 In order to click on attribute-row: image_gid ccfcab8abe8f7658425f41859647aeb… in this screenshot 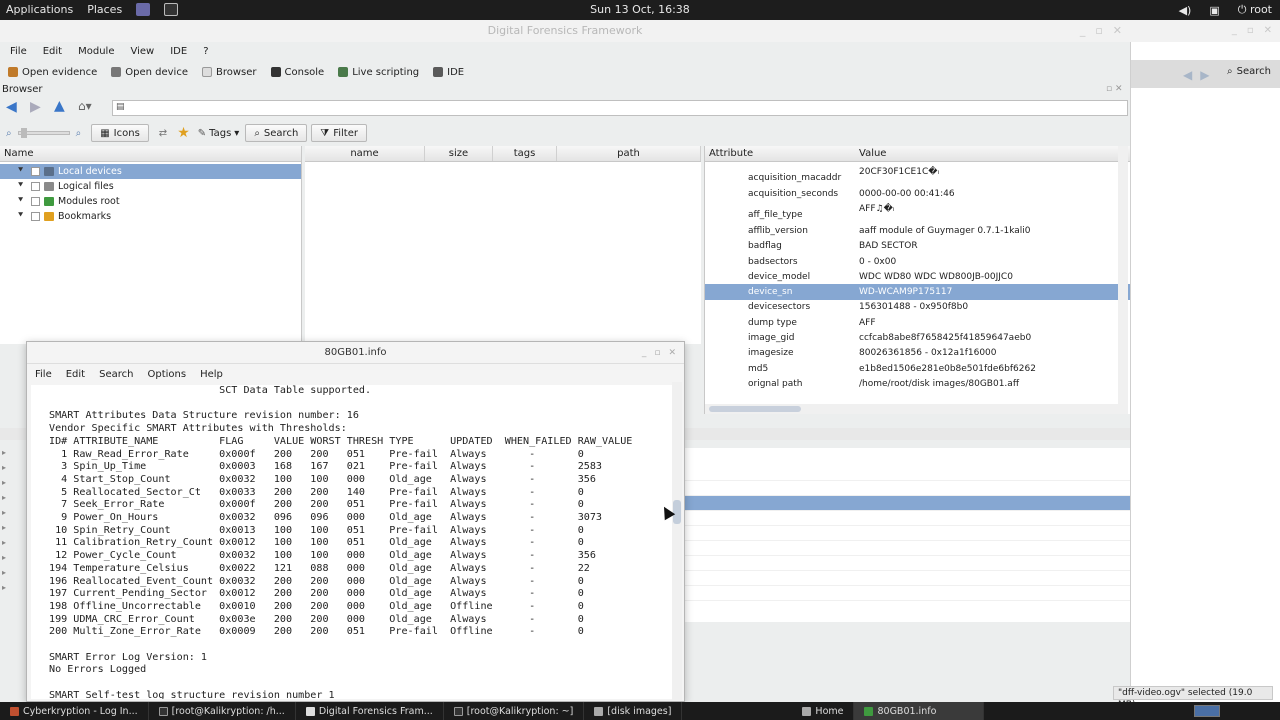, I will do `click(917, 337)`.